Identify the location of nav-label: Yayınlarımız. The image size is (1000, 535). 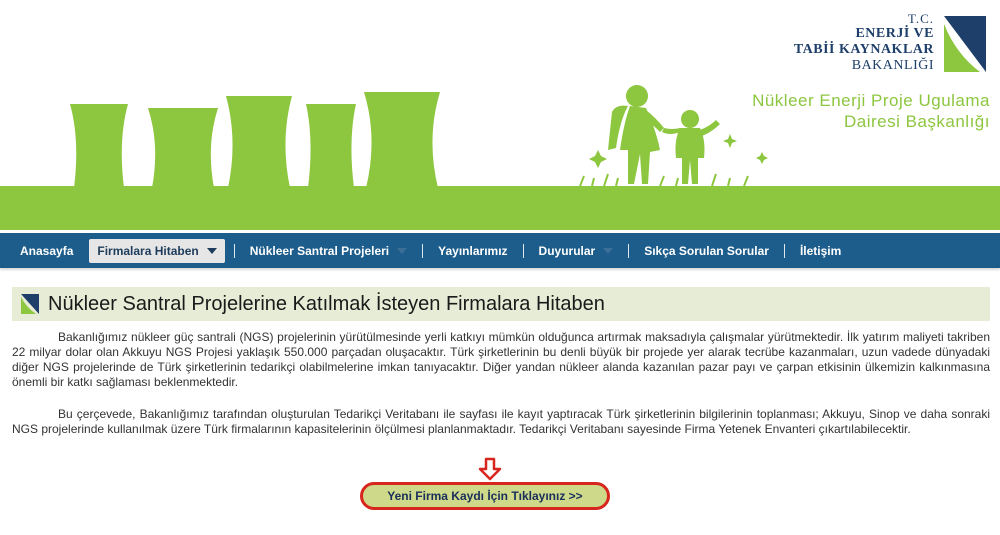
(473, 250).